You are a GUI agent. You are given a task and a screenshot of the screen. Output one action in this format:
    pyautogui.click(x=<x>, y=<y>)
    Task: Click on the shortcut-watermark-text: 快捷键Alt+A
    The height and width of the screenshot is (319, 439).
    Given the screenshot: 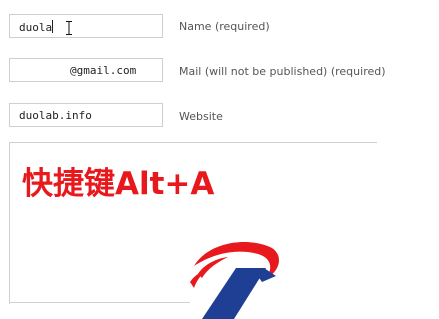 What is the action you would take?
    pyautogui.click(x=118, y=184)
    